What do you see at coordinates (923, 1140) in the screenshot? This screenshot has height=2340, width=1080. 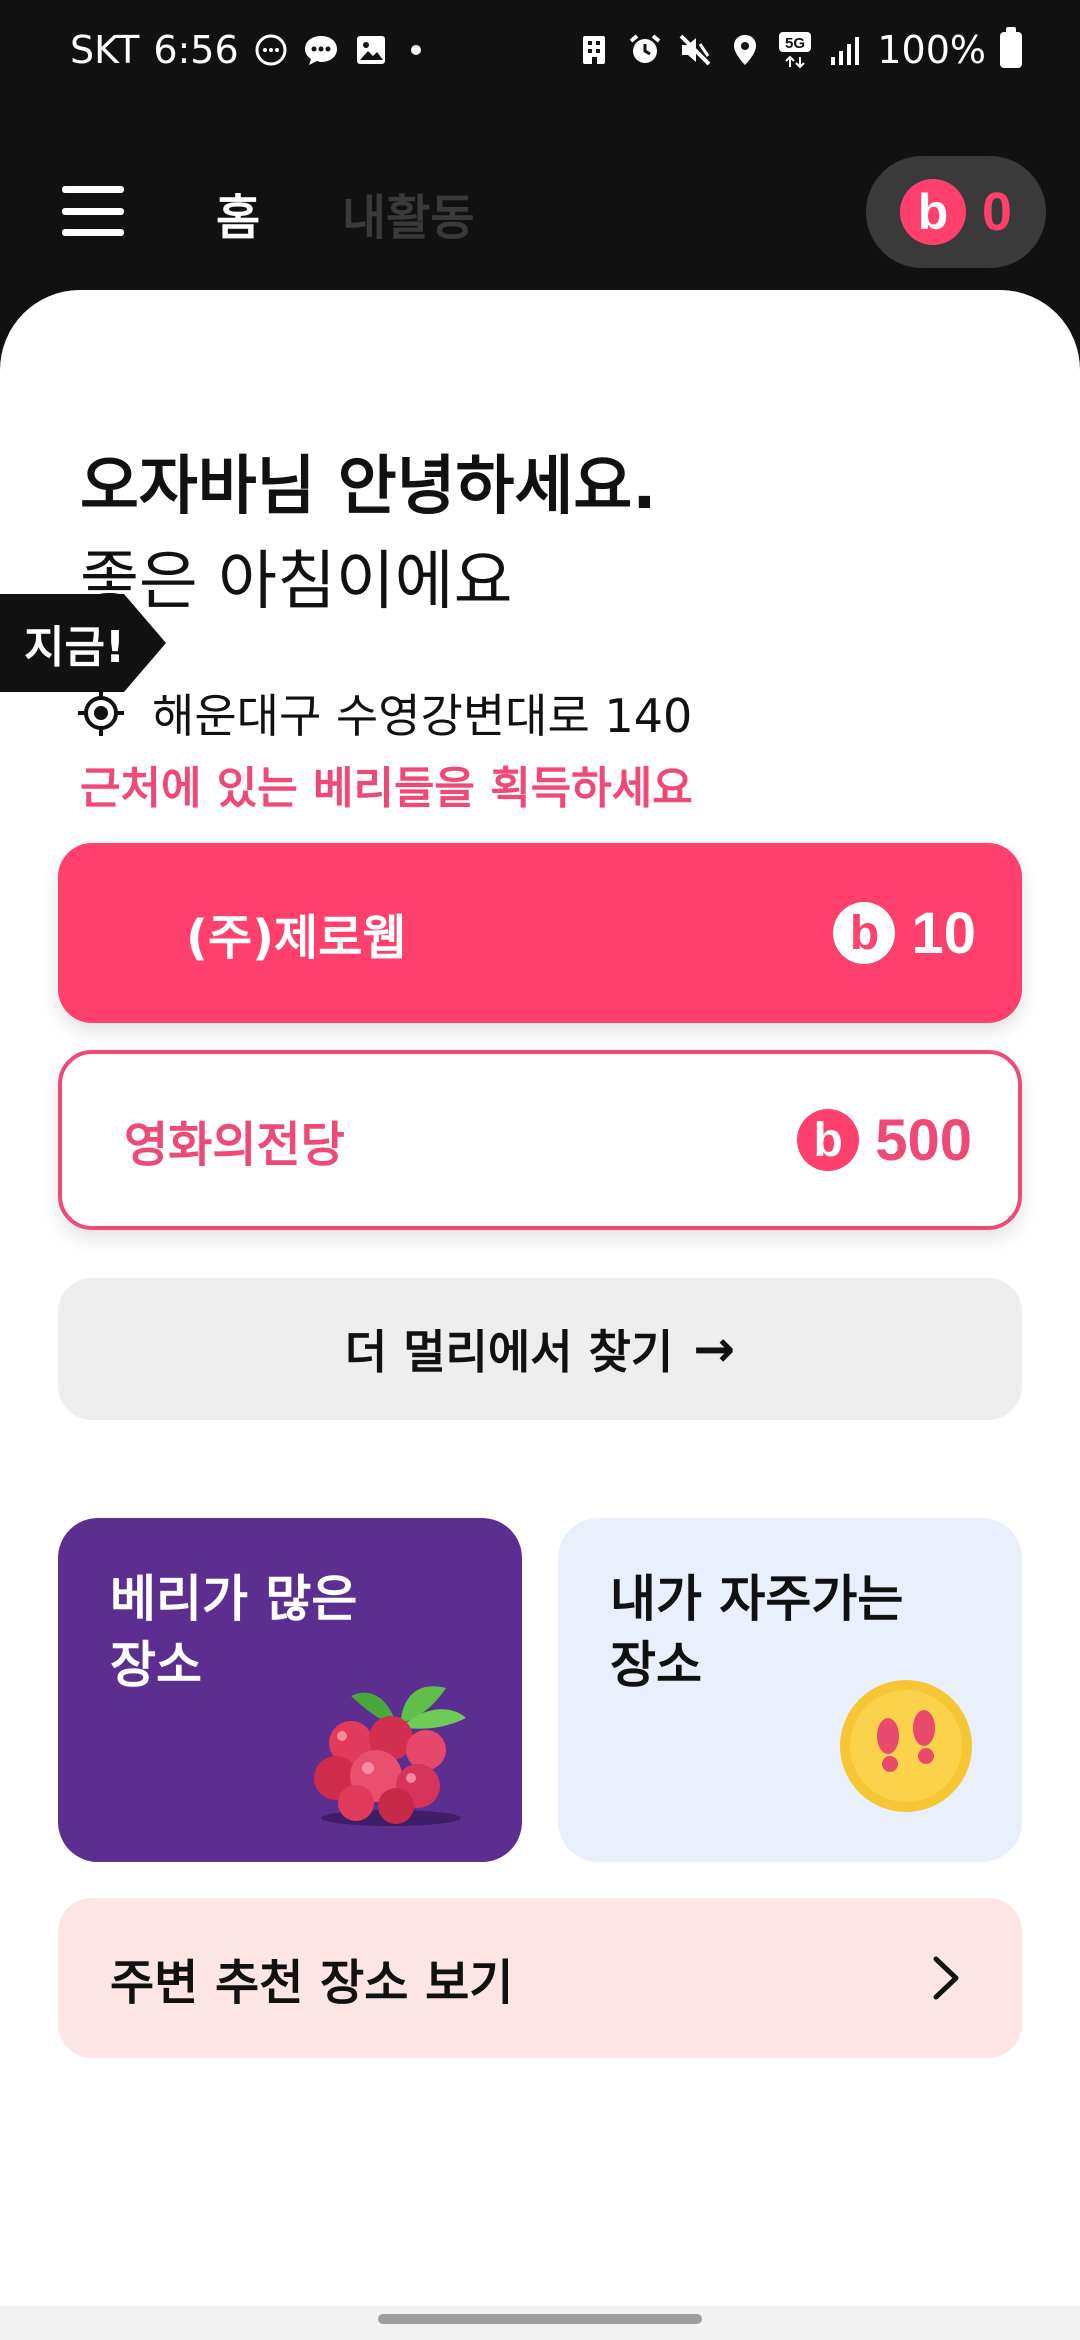 I see `reward-amount: 500` at bounding box center [923, 1140].